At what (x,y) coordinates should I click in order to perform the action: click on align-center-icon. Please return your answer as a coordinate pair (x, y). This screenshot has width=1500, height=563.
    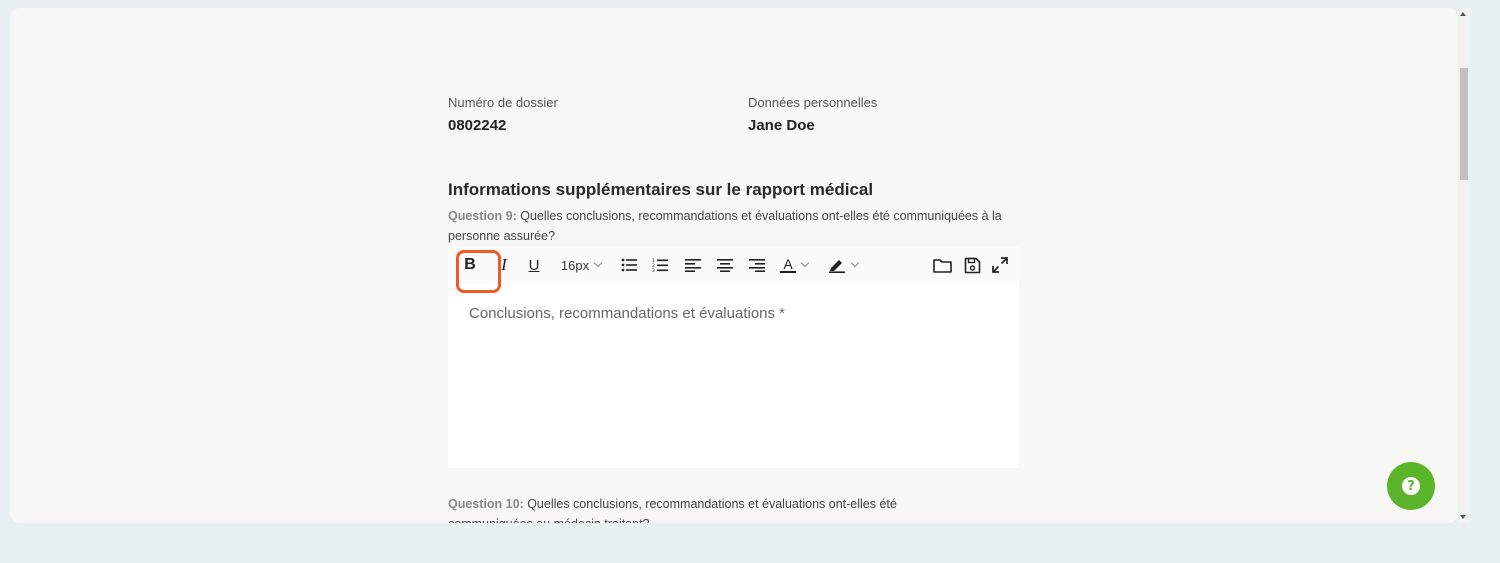
    Looking at the image, I should click on (725, 265).